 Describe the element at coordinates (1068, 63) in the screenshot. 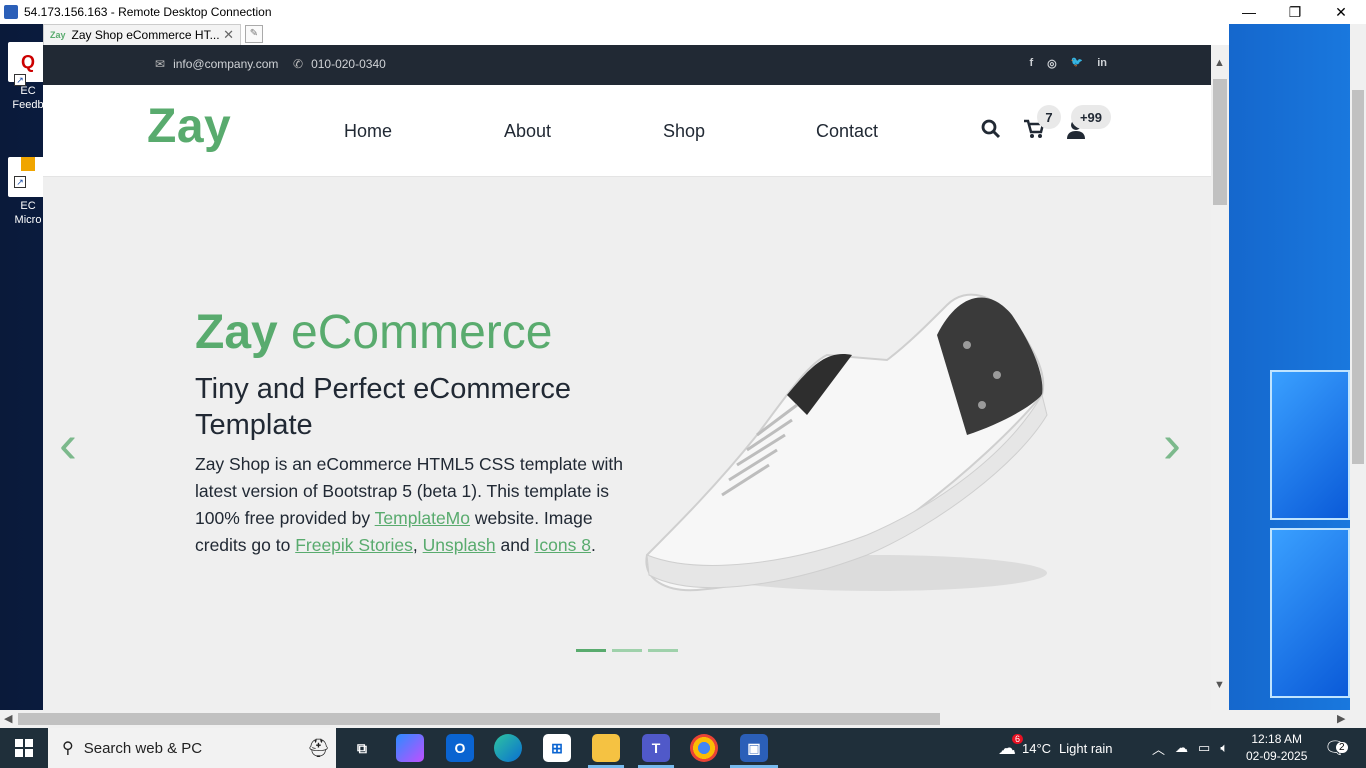

I see `social-links: f ◎ 🐦 in` at that location.